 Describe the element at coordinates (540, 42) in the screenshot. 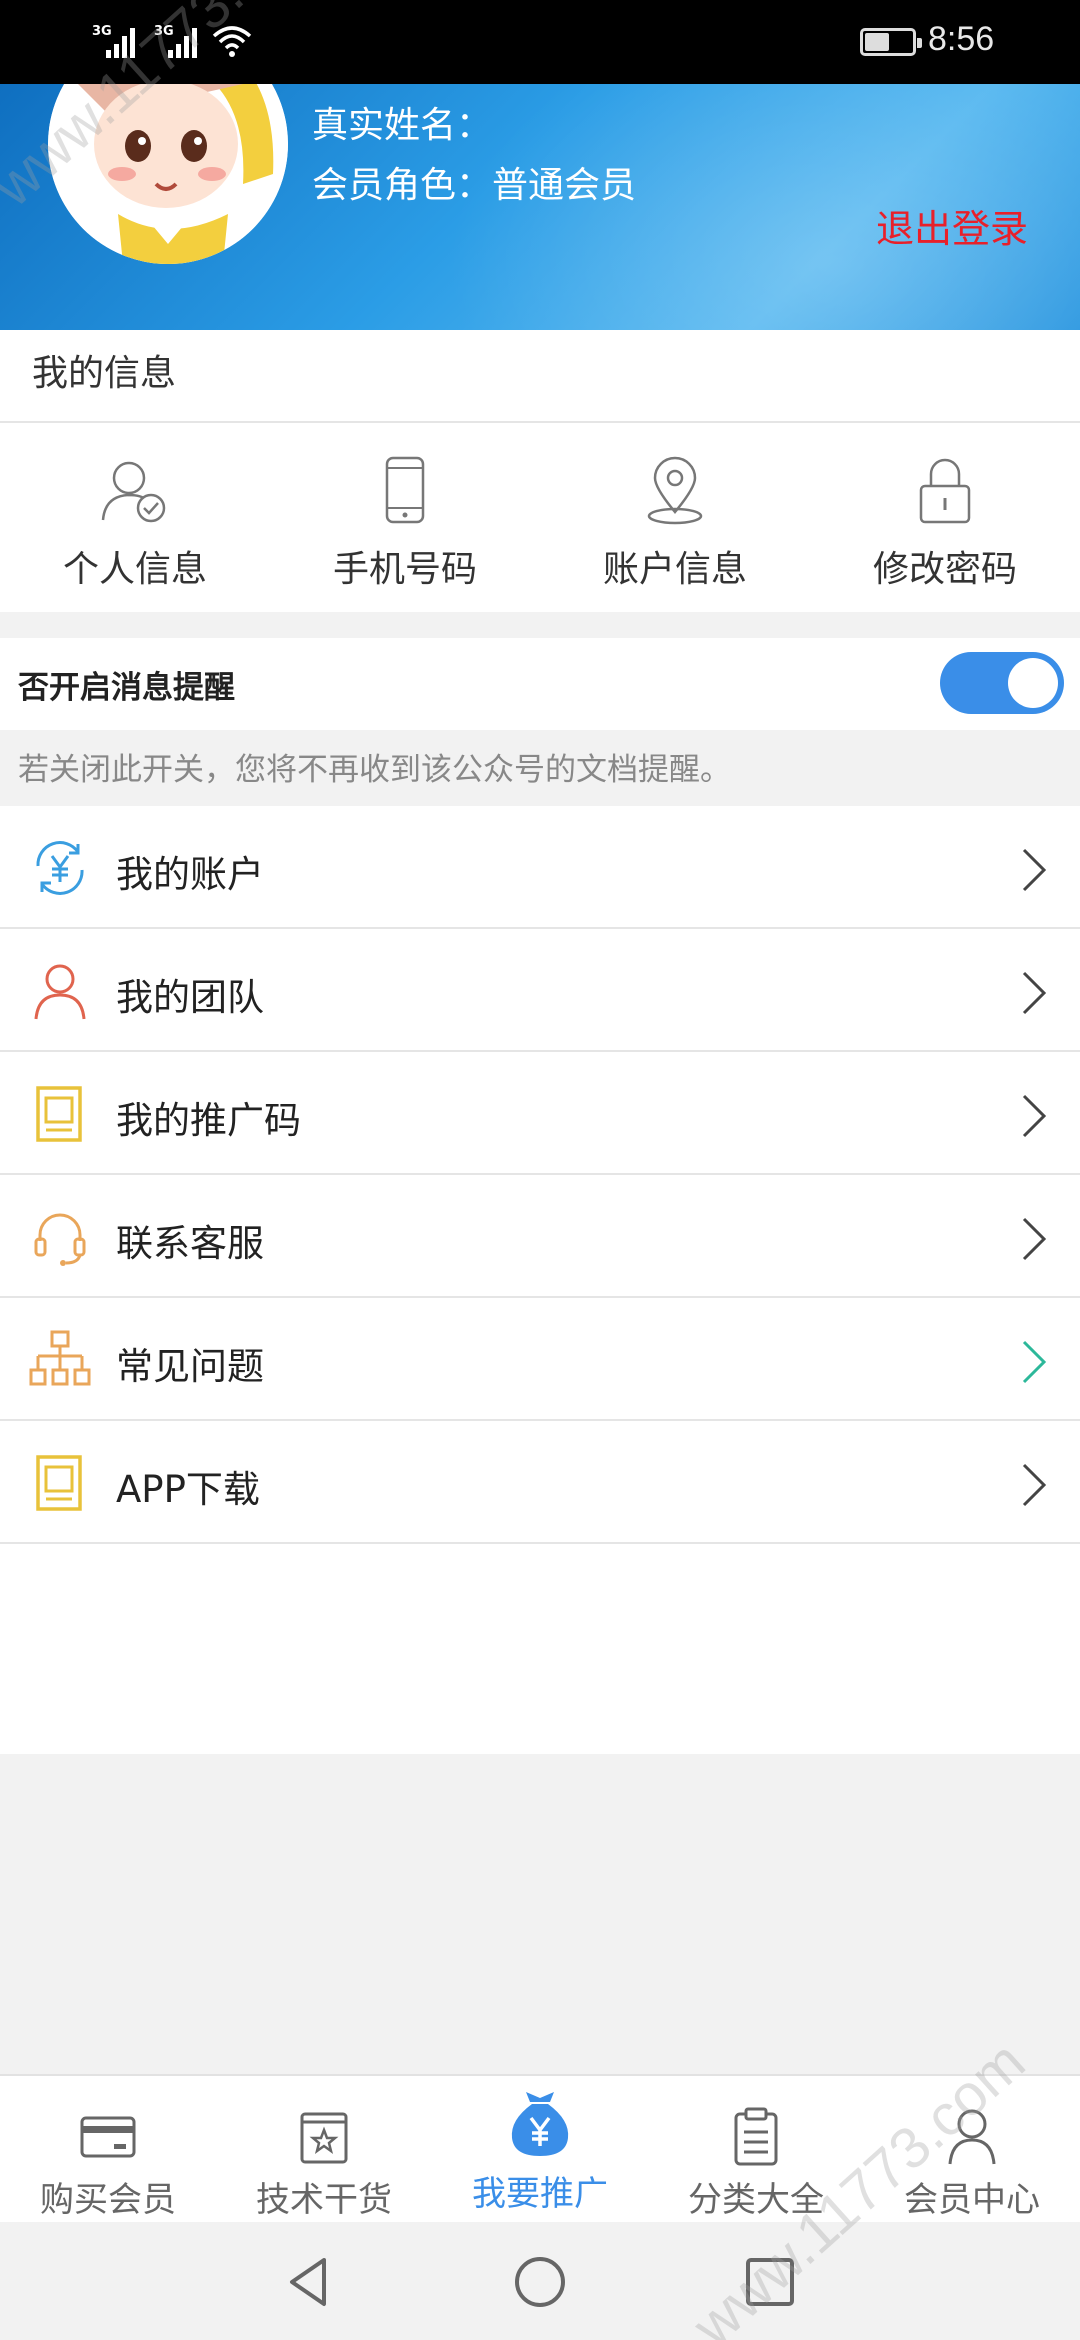

I see `status-bar: 3G 3G 8:56` at that location.